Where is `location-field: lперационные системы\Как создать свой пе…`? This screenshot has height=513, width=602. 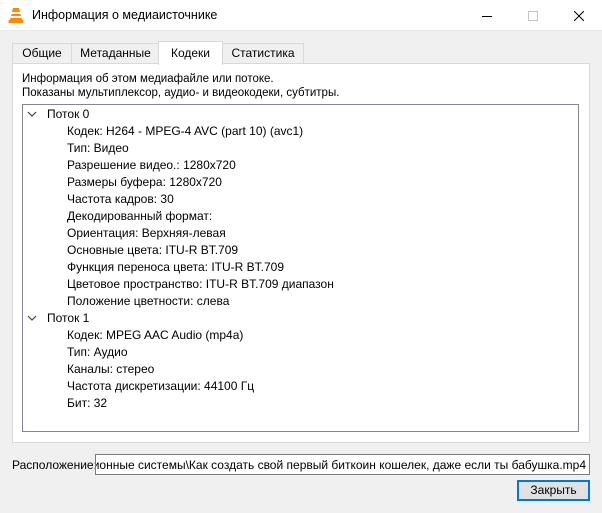 location-field: lперационные системы\Как создать свой пе… is located at coordinates (342, 464).